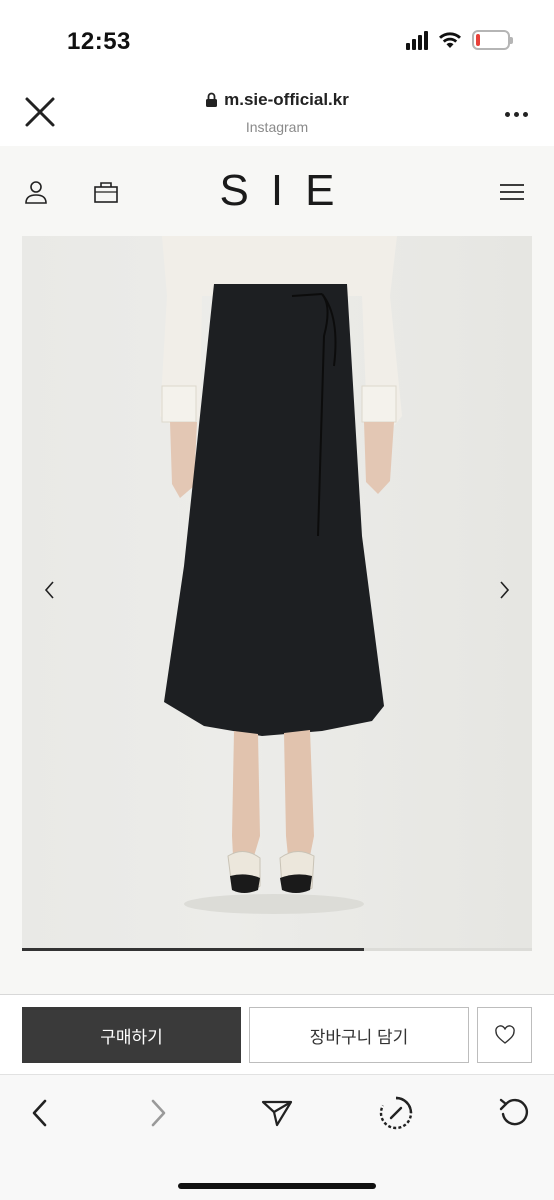 Image resolution: width=554 pixels, height=1200 pixels. I want to click on wishlist-button, so click(504, 1035).